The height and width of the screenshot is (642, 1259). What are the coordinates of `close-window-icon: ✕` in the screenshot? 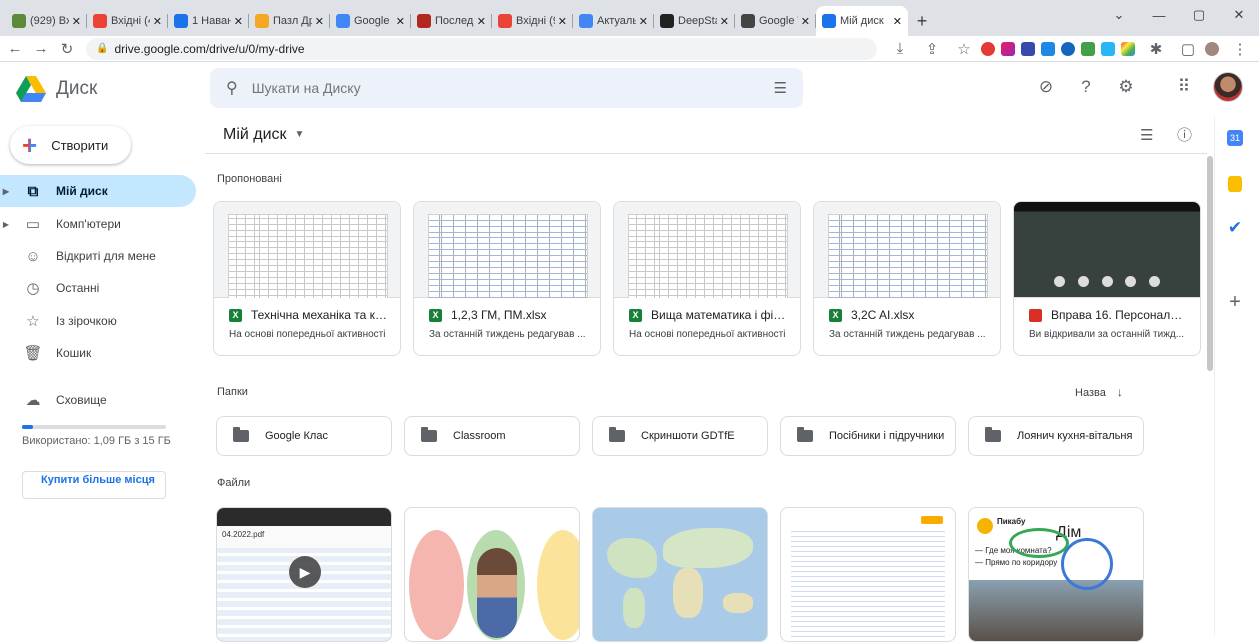 It's located at (1239, 15).